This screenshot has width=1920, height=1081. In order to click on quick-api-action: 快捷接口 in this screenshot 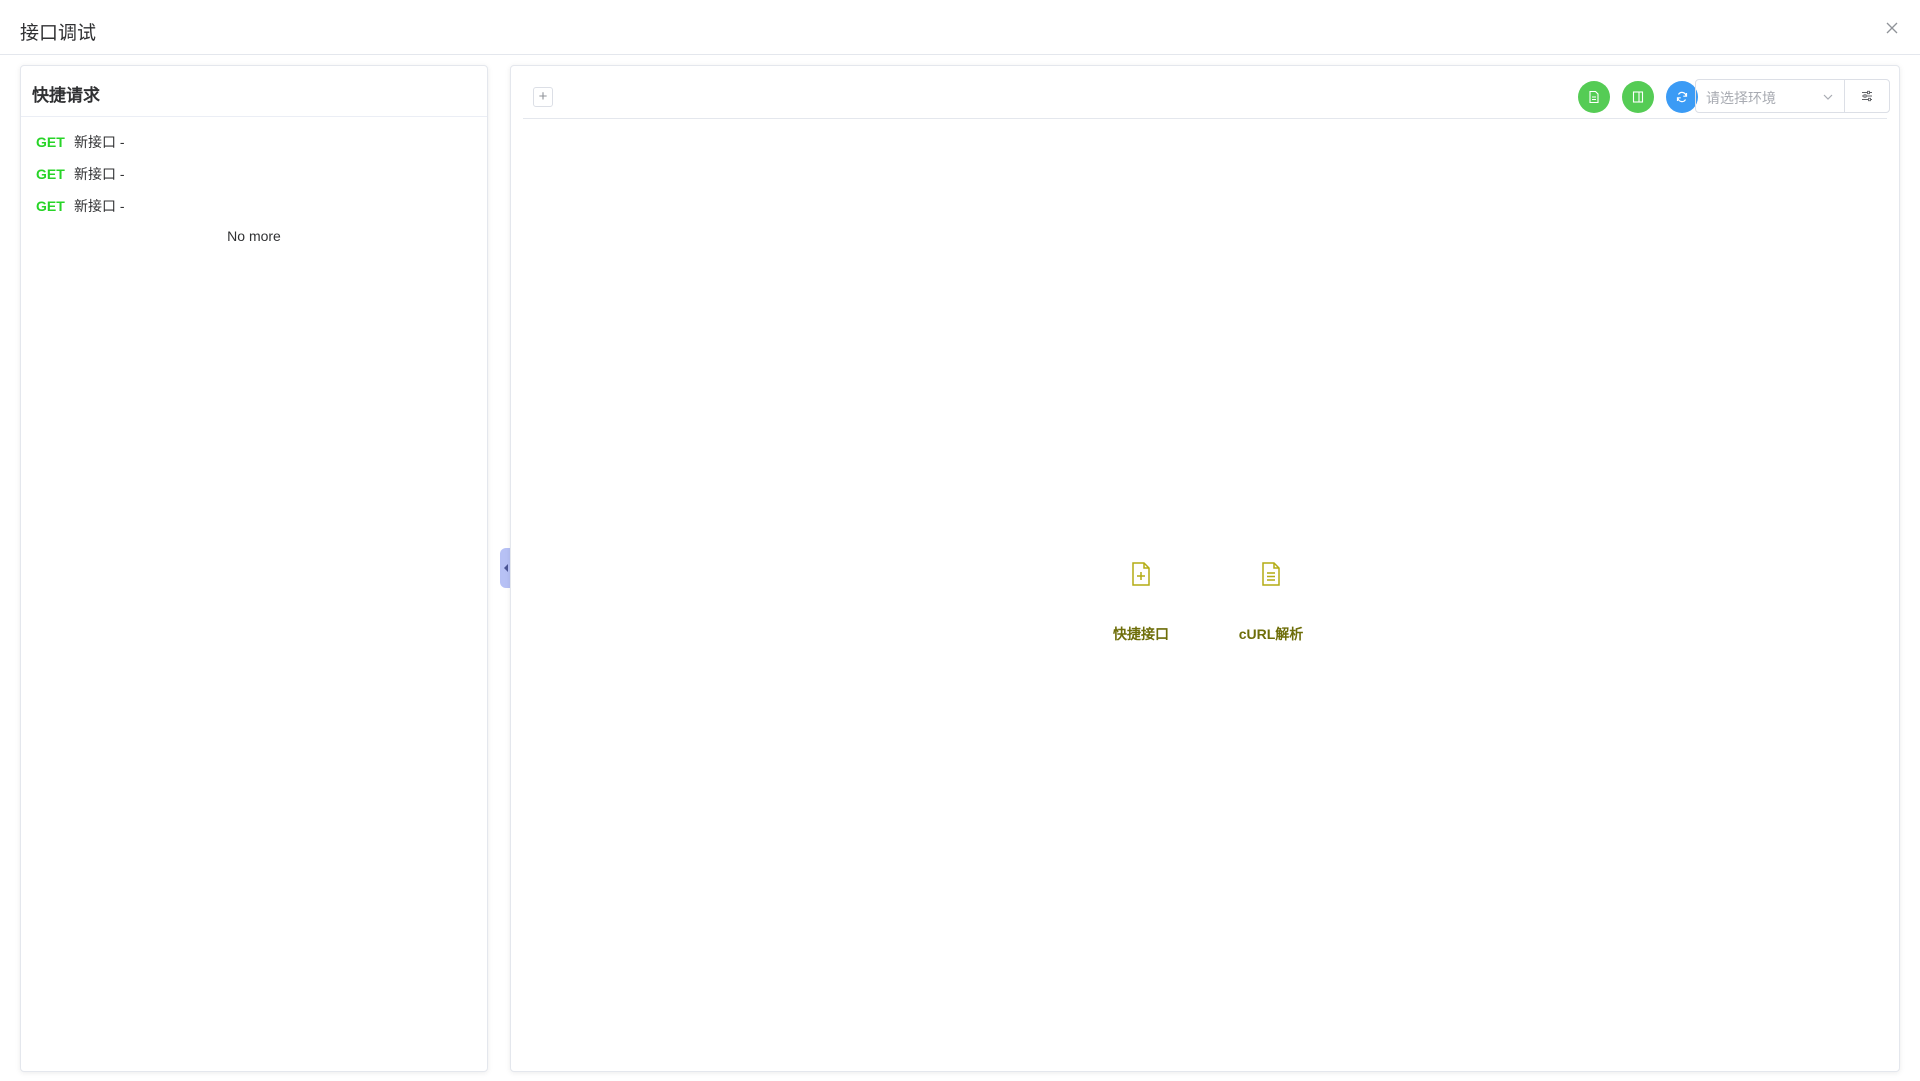, I will do `click(1141, 602)`.